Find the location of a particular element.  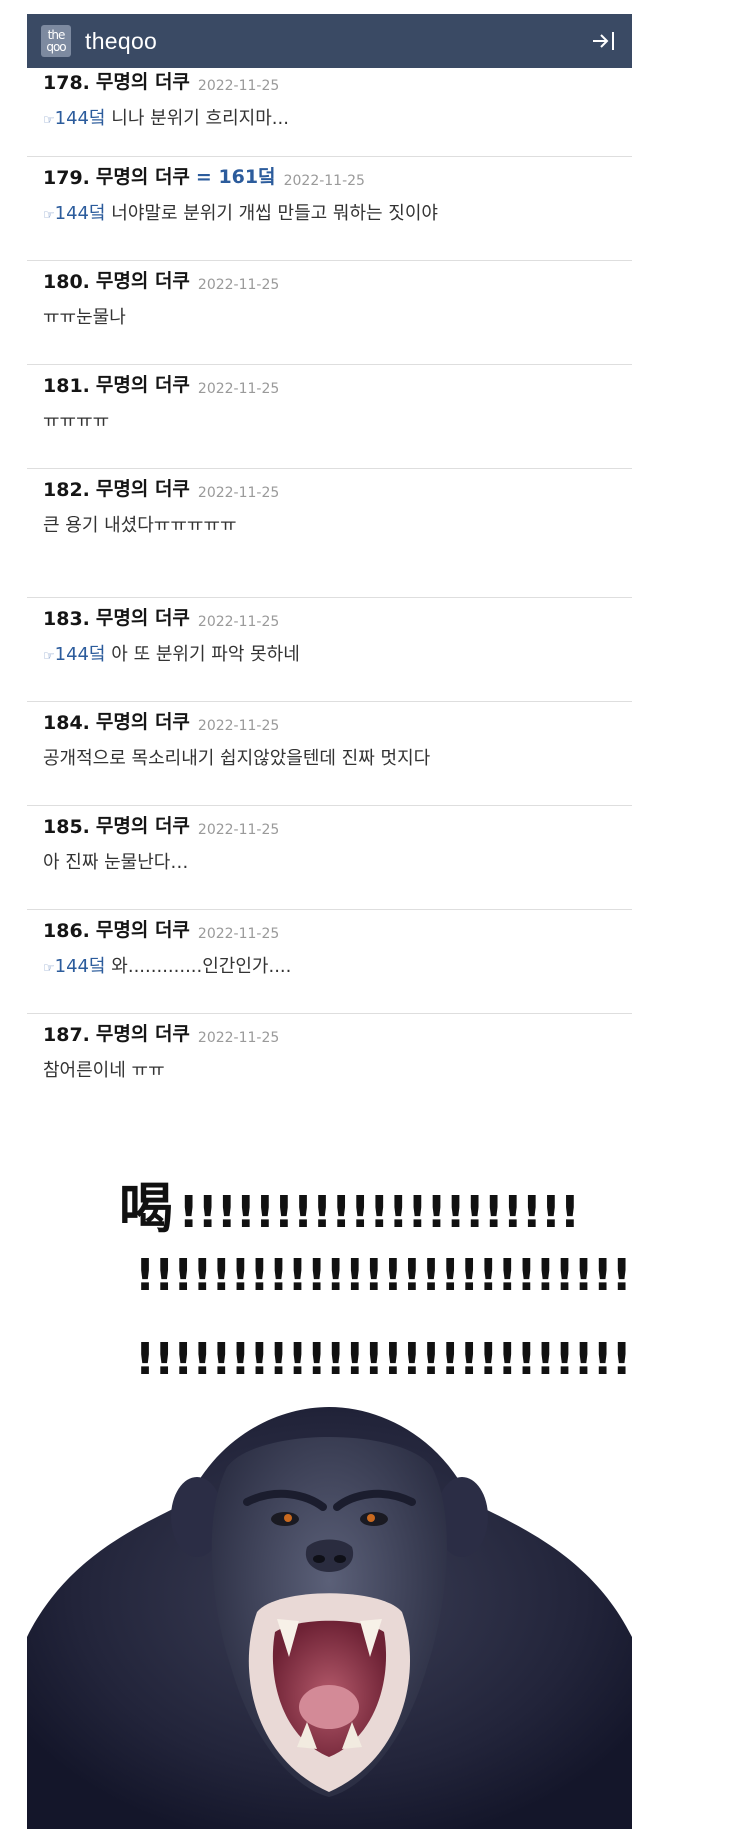

comment-number: 182. is located at coordinates (66, 490).